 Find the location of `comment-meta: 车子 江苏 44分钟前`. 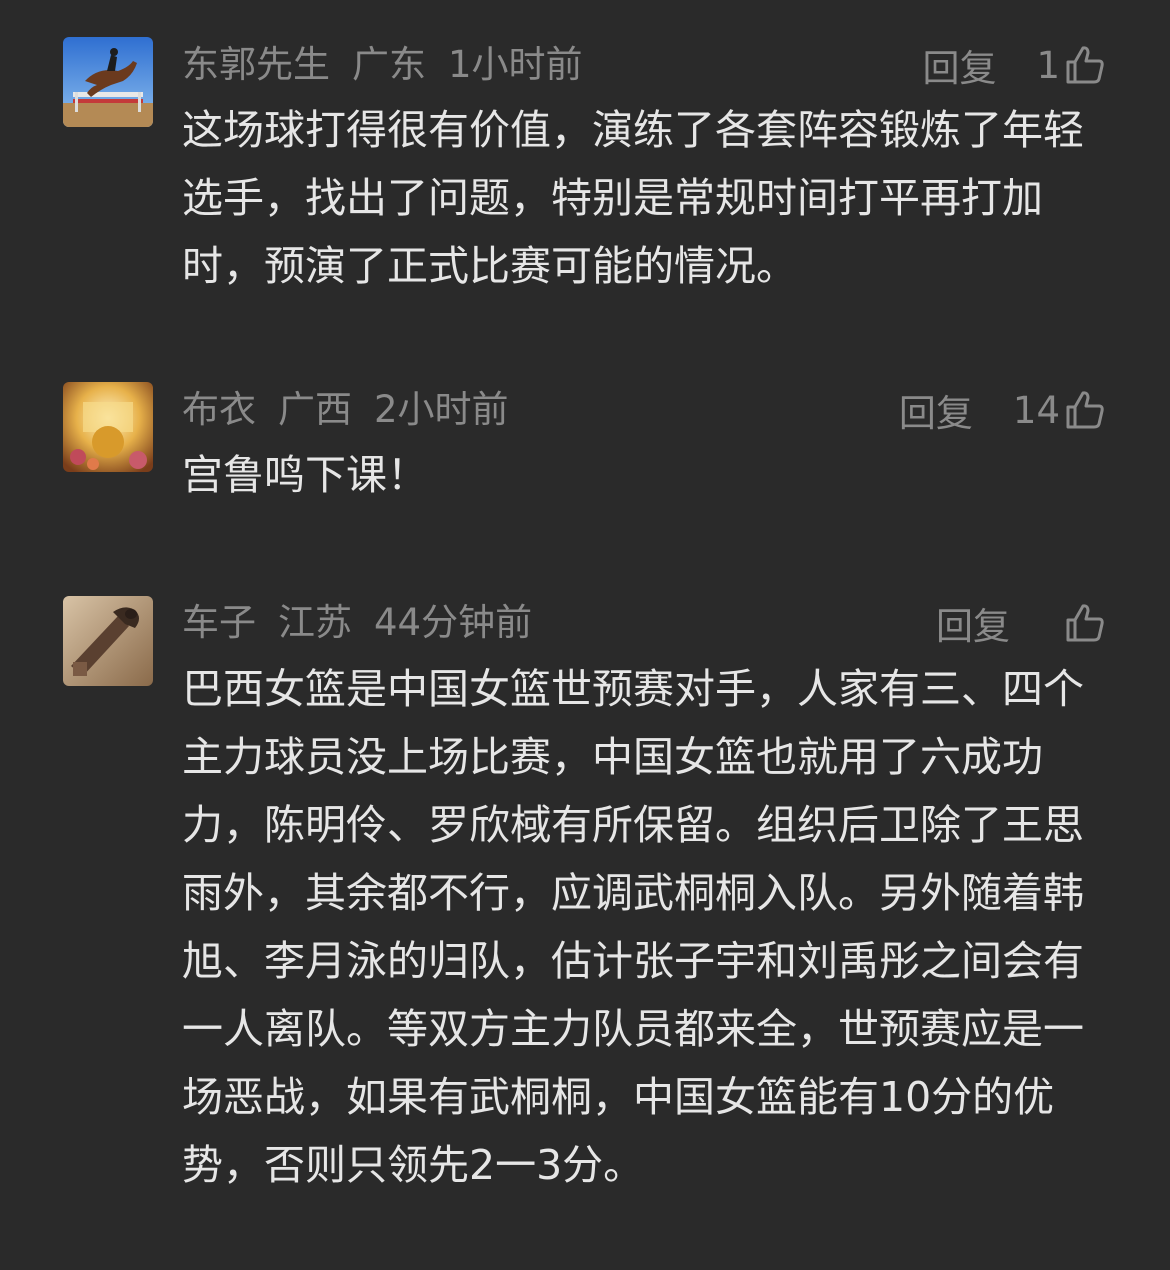

comment-meta: 车子 江苏 44分钟前 is located at coordinates (368, 623).